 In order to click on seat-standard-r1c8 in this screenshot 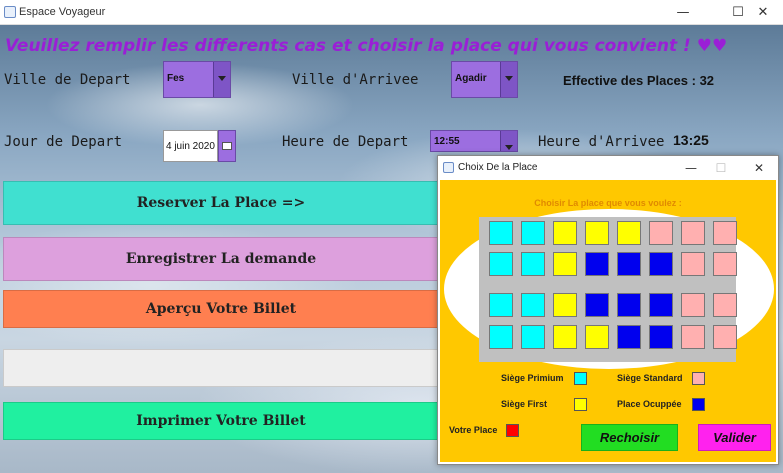, I will do `click(725, 233)`.